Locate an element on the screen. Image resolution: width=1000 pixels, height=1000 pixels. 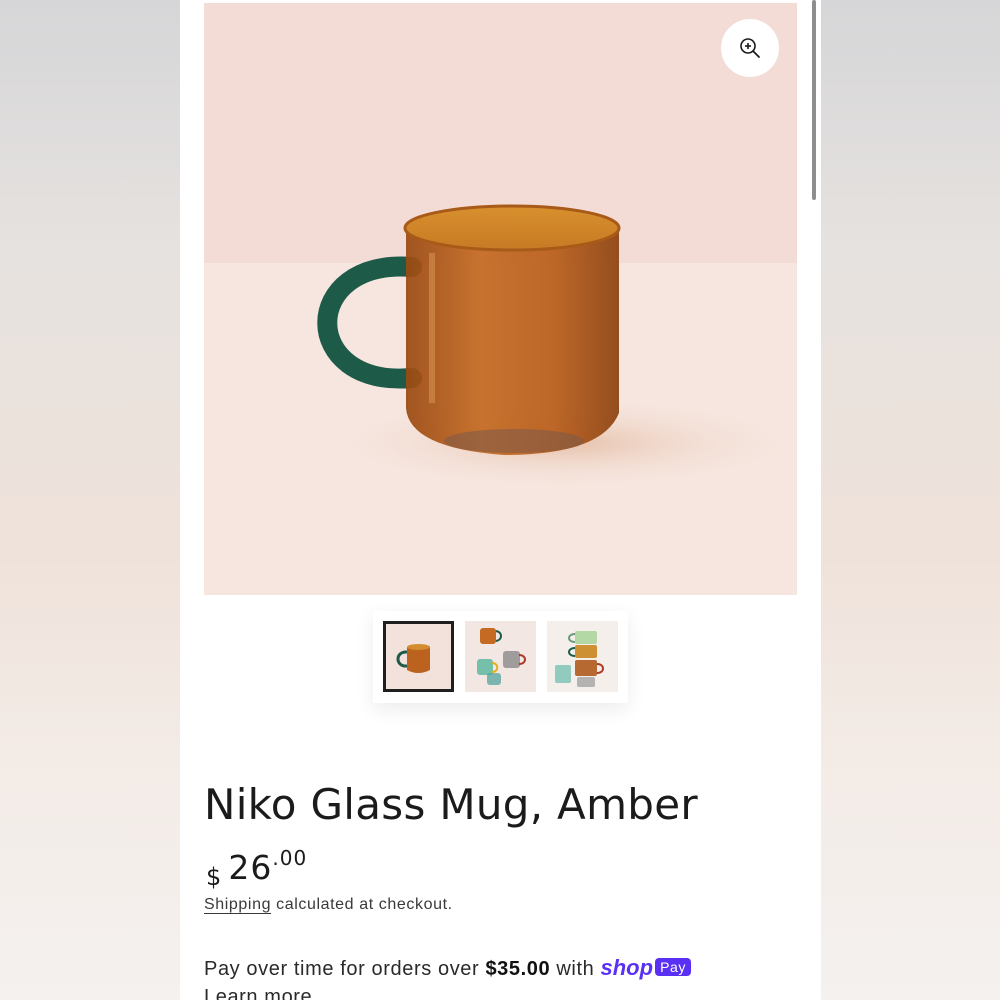
learn-more-link: Learn more is located at coordinates (258, 993).